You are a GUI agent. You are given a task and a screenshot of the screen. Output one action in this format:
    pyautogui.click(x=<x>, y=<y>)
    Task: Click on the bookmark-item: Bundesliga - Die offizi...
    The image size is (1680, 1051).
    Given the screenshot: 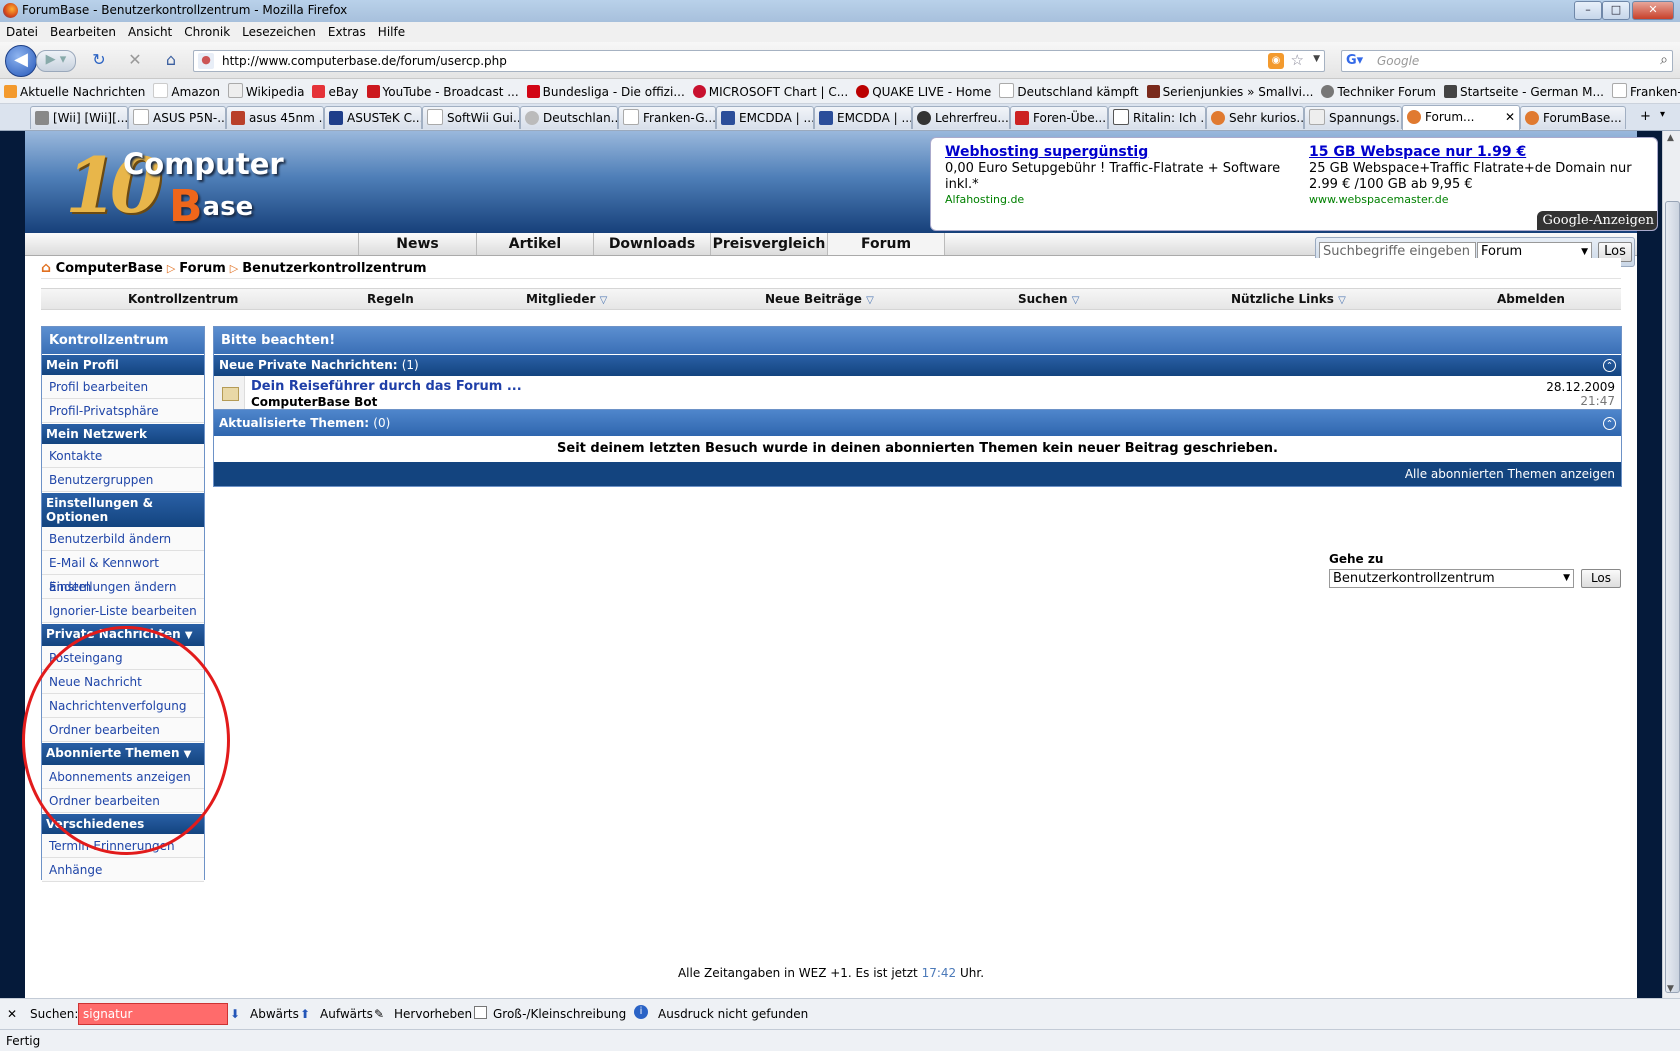 What is the action you would take?
    pyautogui.click(x=606, y=92)
    